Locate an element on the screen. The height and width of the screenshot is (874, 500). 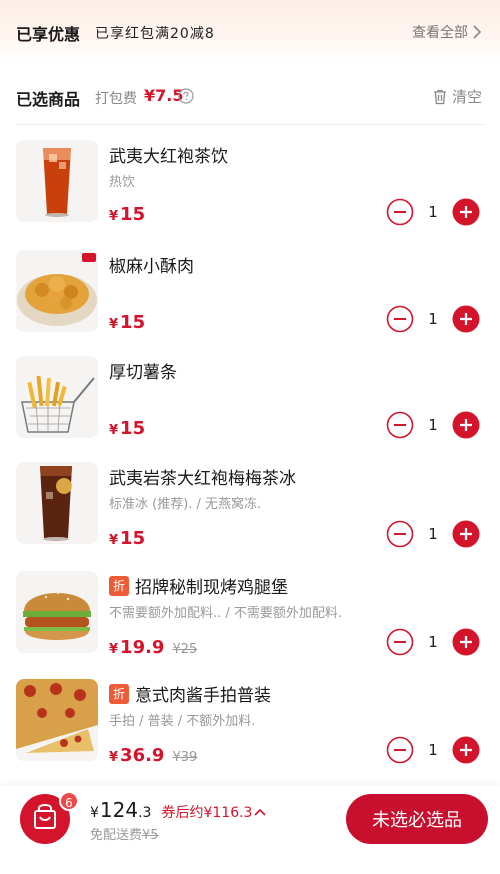
trash-icon is located at coordinates (439, 97).